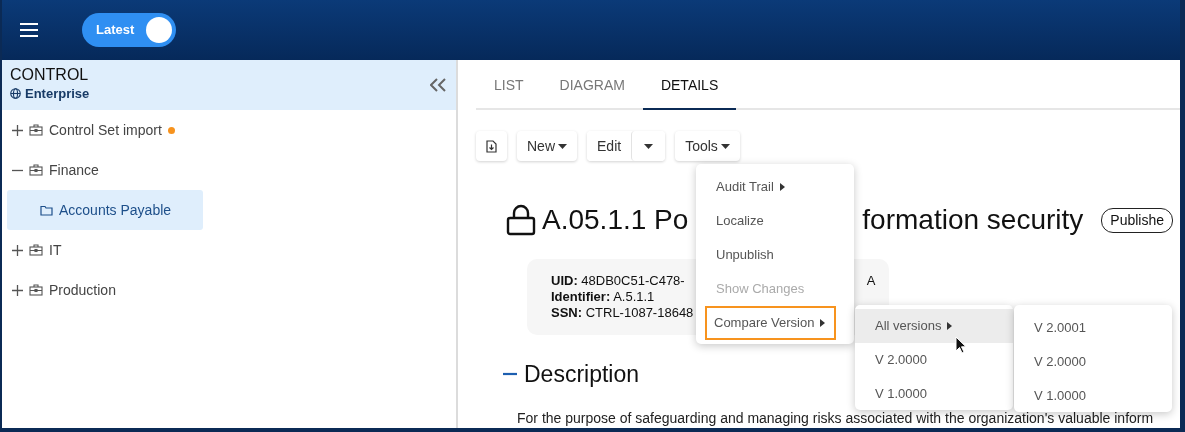 Image resolution: width=1185 pixels, height=432 pixels. Describe the element at coordinates (1137, 220) in the screenshot. I see `status-badge: Publishe` at that location.